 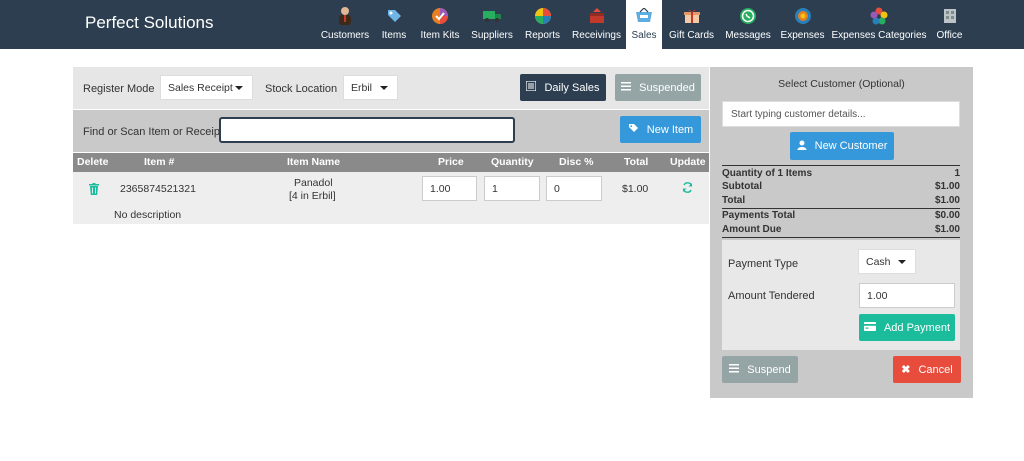 What do you see at coordinates (159, 162) in the screenshot?
I see `header-item-number: Item #` at bounding box center [159, 162].